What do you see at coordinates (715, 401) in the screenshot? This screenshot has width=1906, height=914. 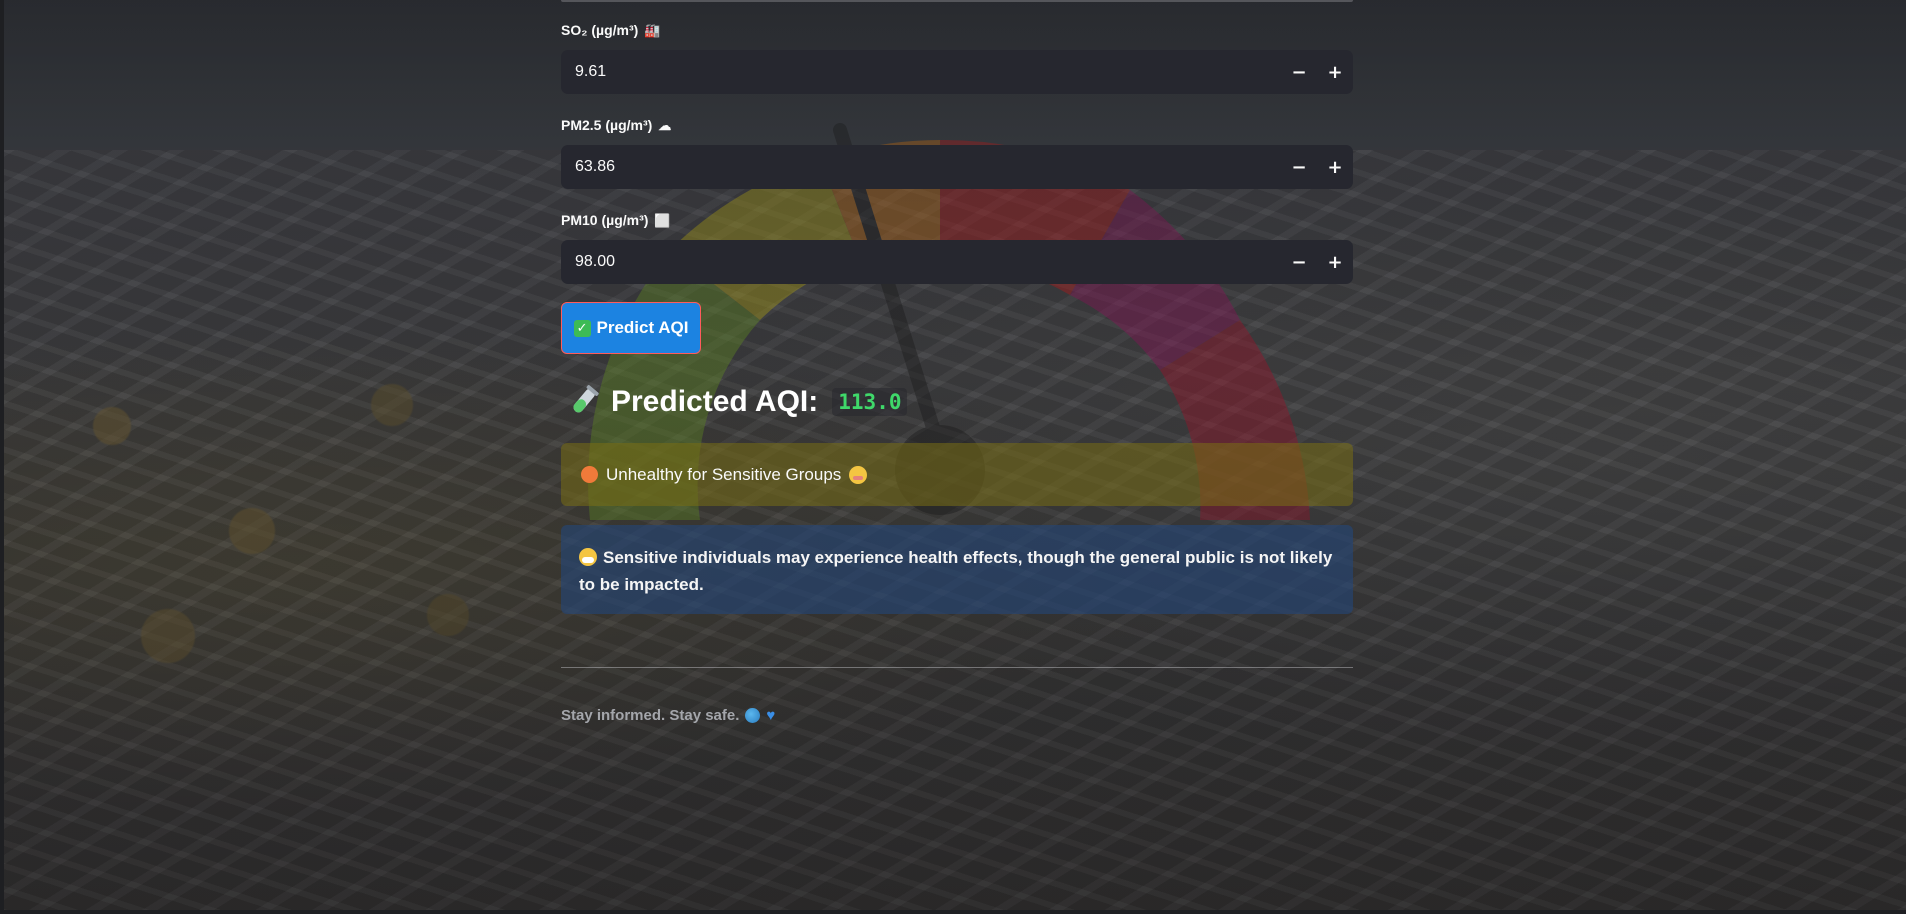 I see `predicted-aqi-title: Predicted AQI:` at bounding box center [715, 401].